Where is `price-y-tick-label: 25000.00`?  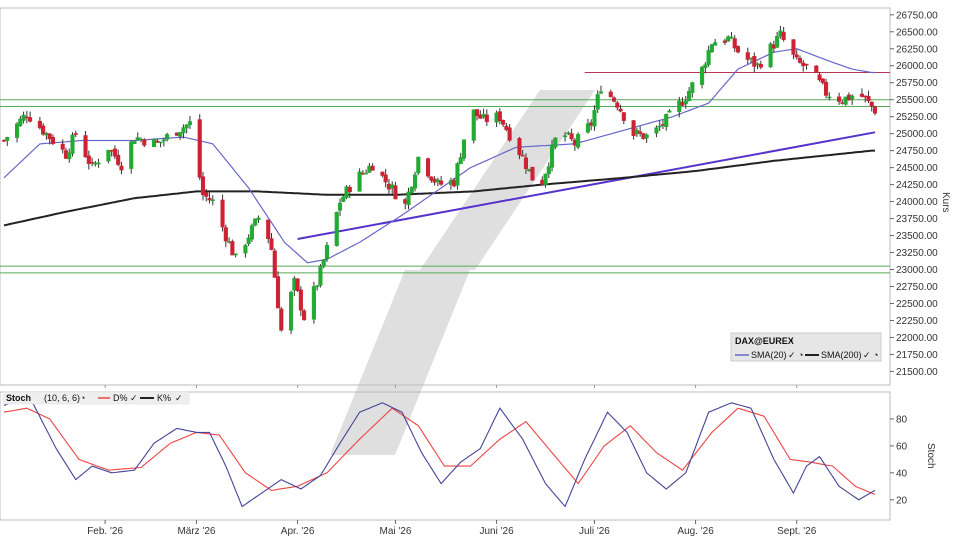
price-y-tick-label: 25000.00 is located at coordinates (917, 134).